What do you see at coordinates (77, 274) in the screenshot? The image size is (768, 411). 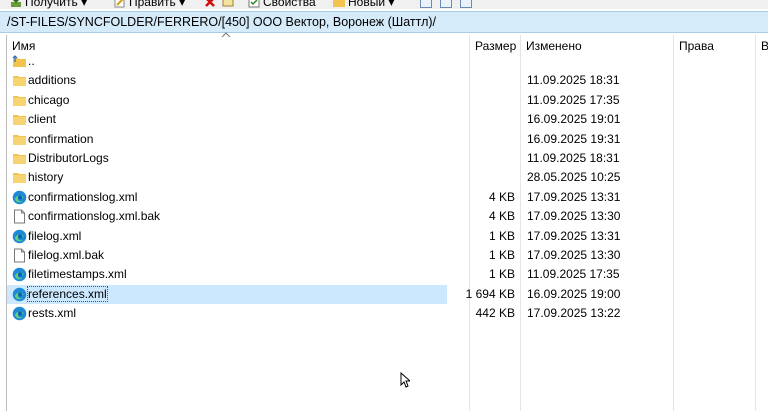 I see `file-name: filetimestamps.xml` at bounding box center [77, 274].